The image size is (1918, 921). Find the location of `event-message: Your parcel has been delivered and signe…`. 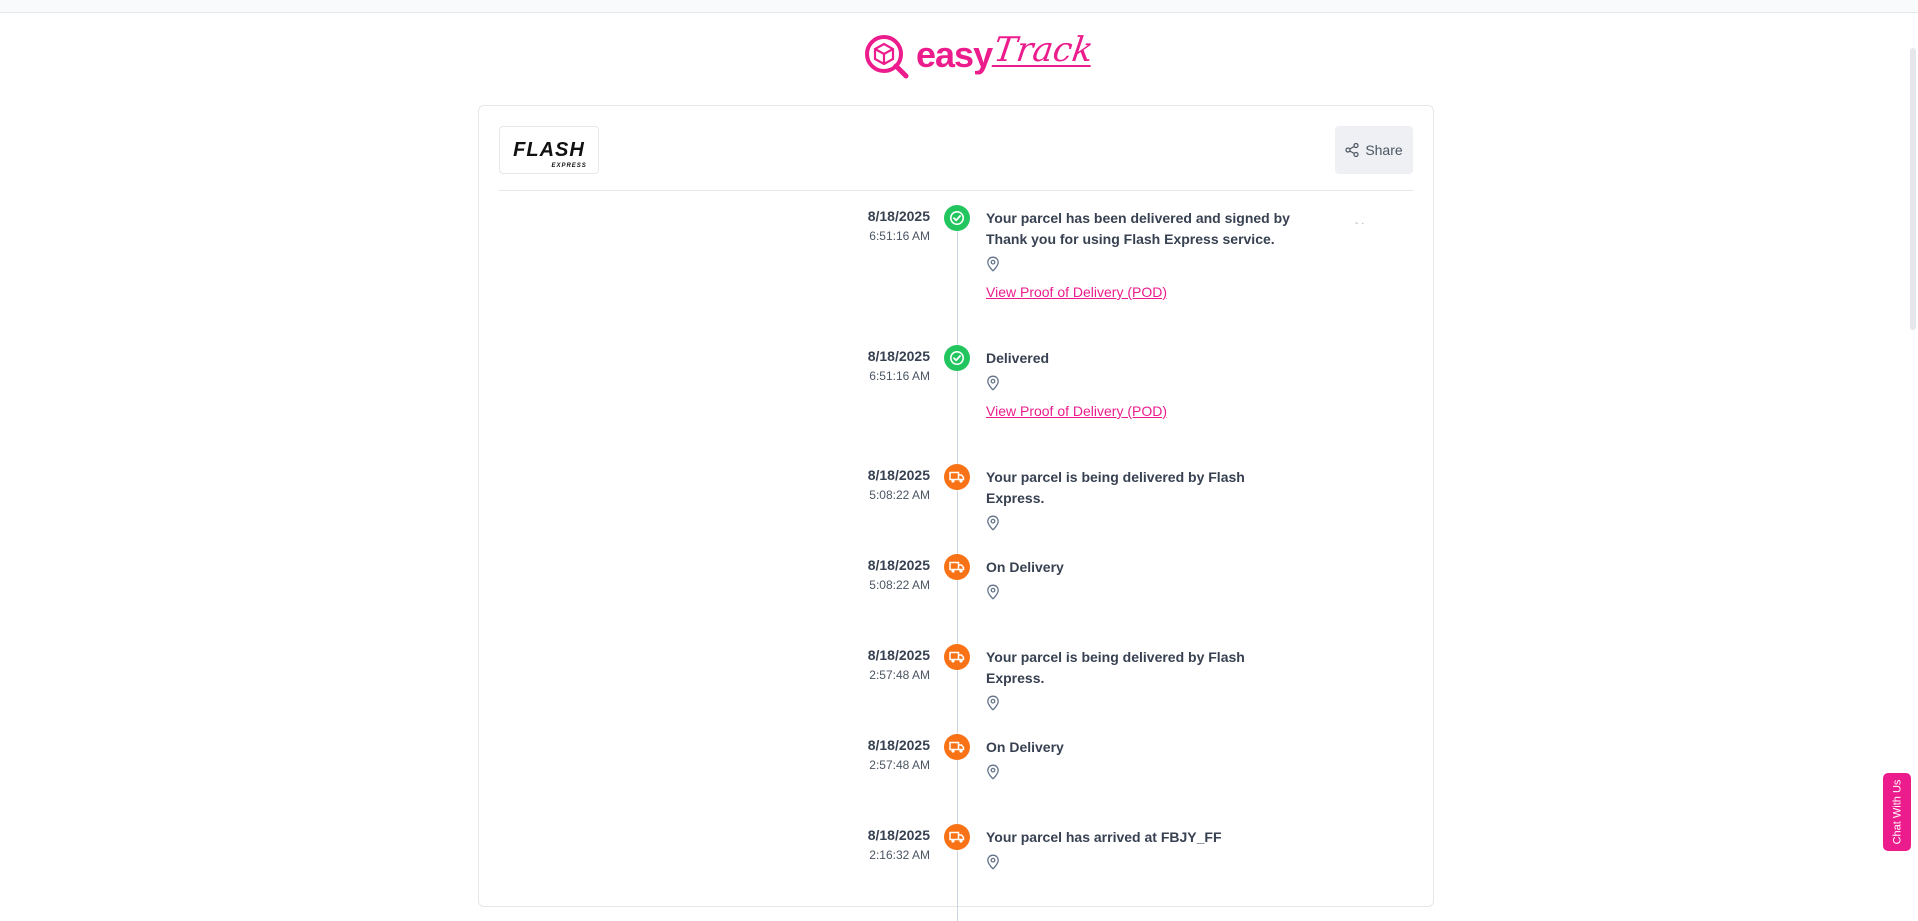

event-message: Your parcel has been delivered and signe… is located at coordinates (1138, 228).